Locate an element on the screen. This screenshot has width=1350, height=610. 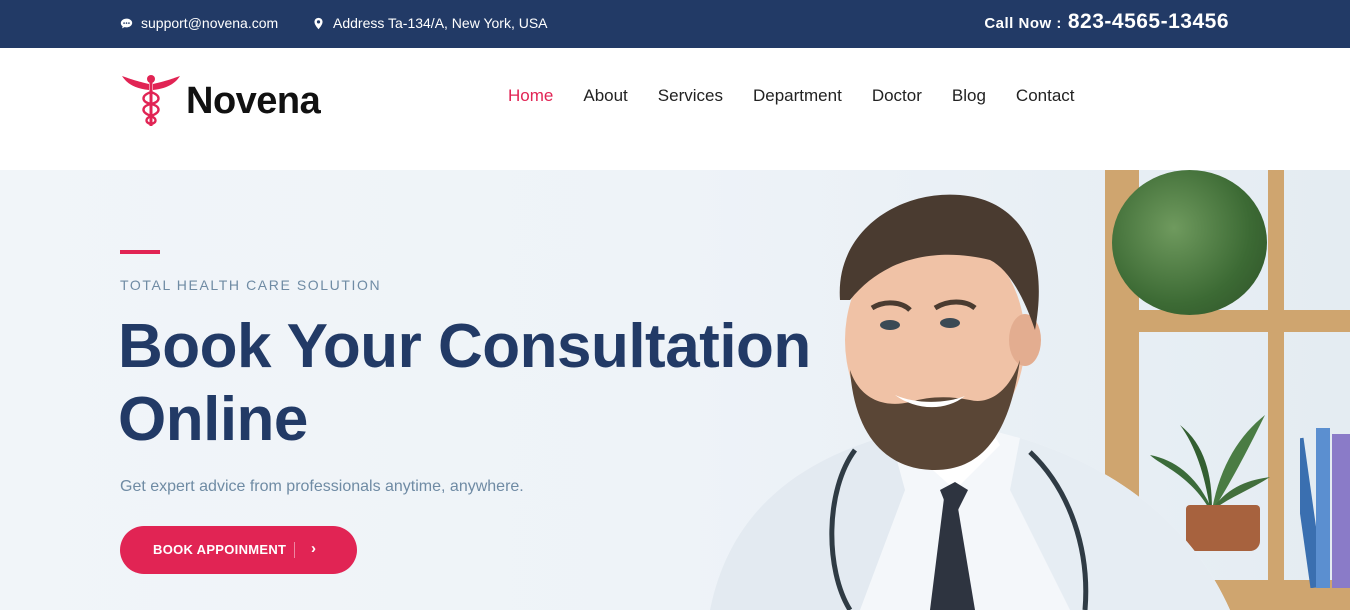
phone-number: 823-4565-13456 is located at coordinates (1148, 22).